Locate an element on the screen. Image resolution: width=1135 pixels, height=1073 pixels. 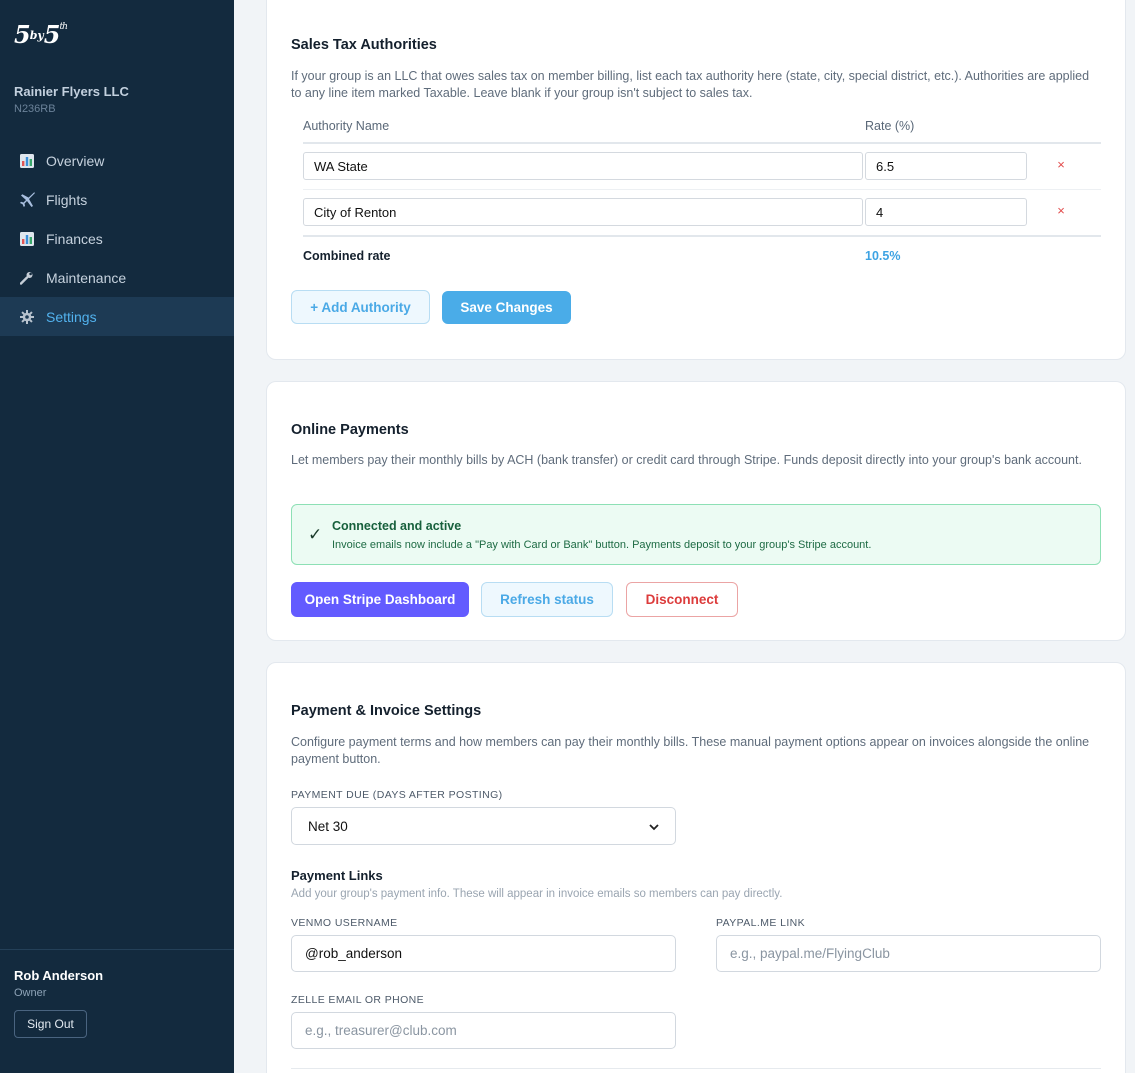
add-authority-button: + Add Authority is located at coordinates (360, 307).